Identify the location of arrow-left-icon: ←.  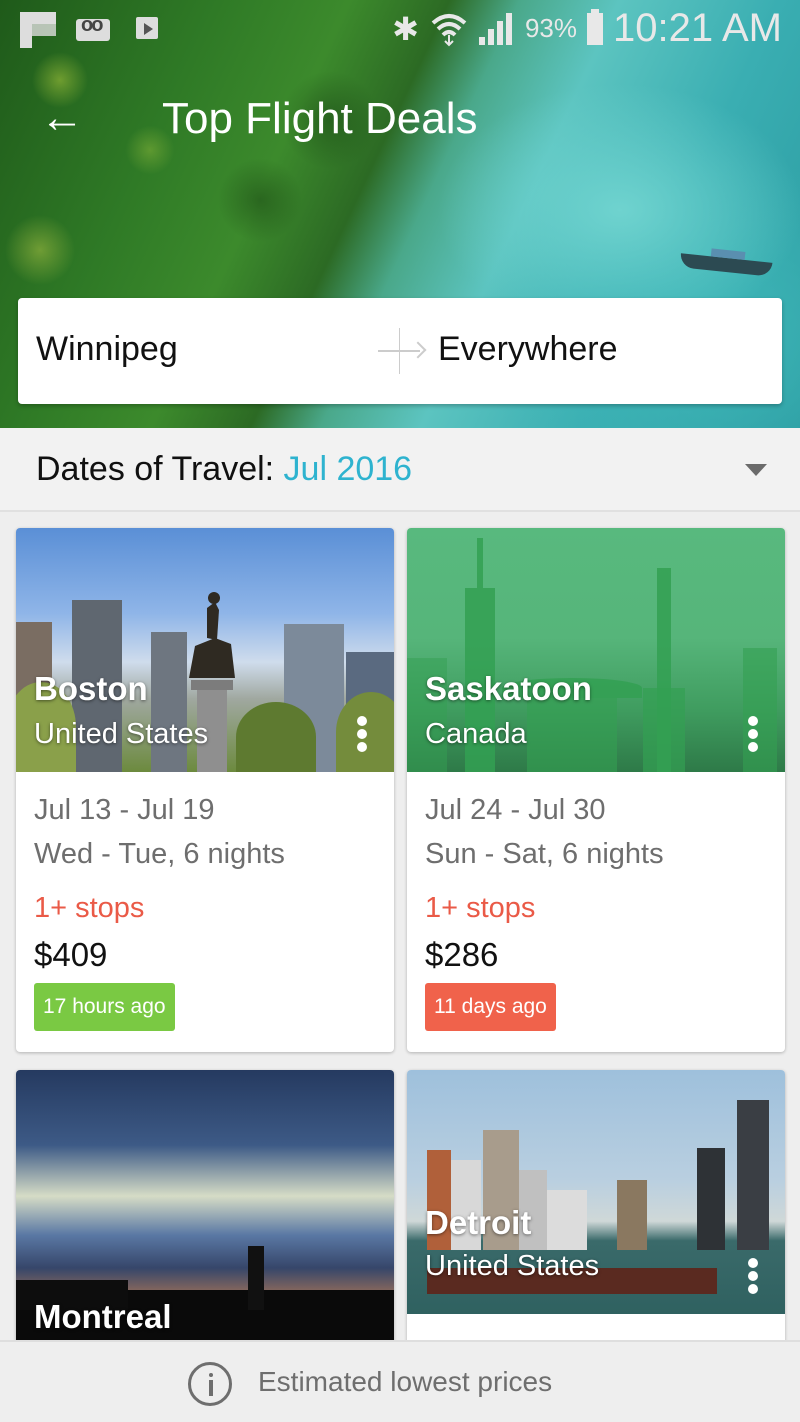
(62, 117).